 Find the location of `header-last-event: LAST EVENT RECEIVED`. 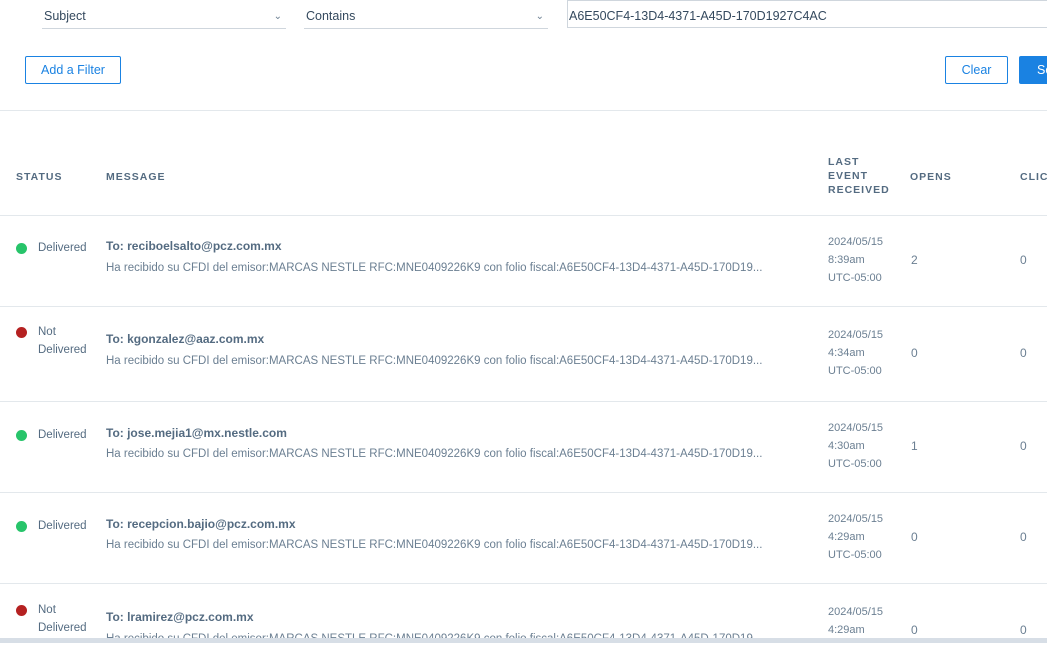

header-last-event: LAST EVENT RECEIVED is located at coordinates (859, 176).